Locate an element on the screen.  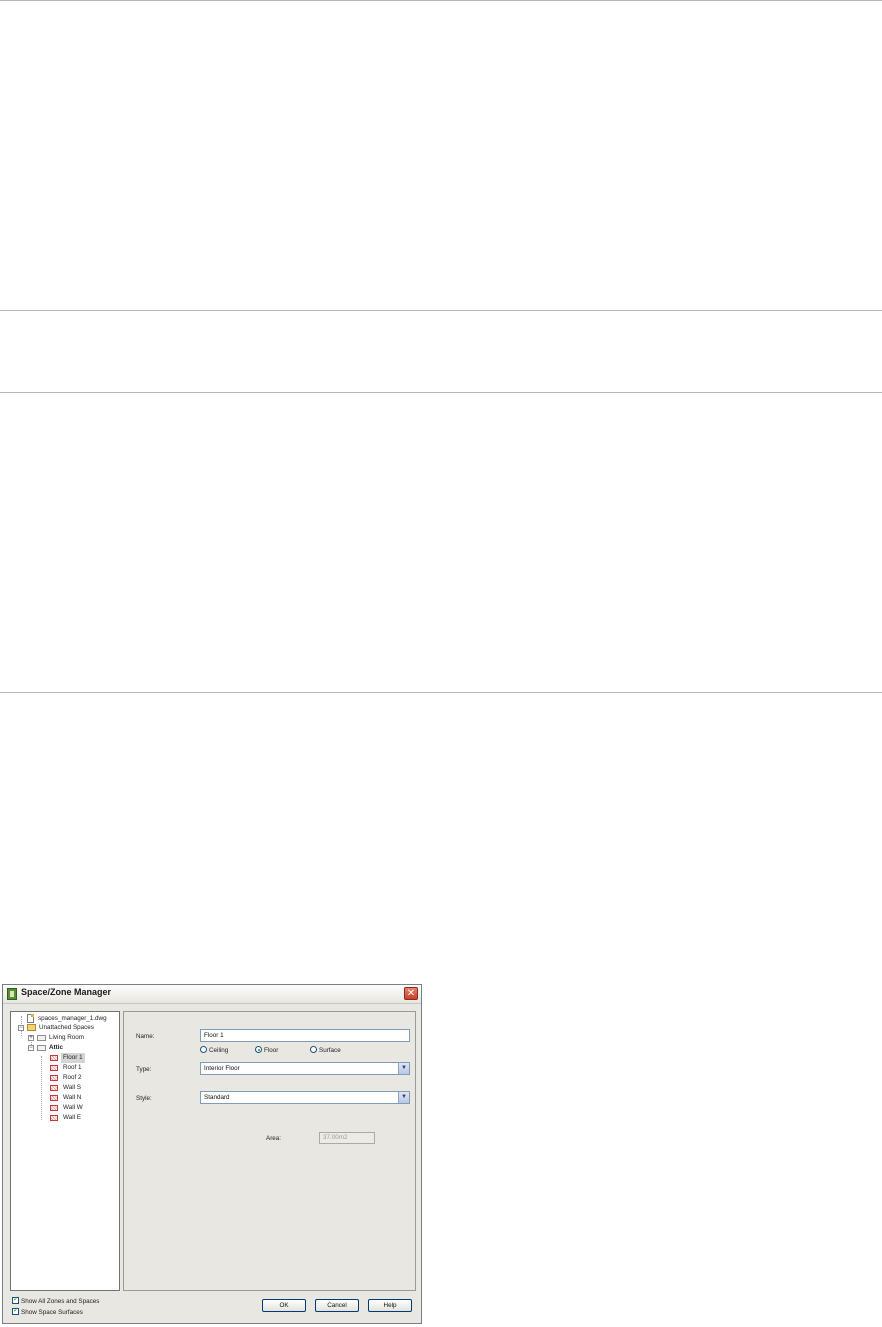
name-label: Name: is located at coordinates (145, 1036).